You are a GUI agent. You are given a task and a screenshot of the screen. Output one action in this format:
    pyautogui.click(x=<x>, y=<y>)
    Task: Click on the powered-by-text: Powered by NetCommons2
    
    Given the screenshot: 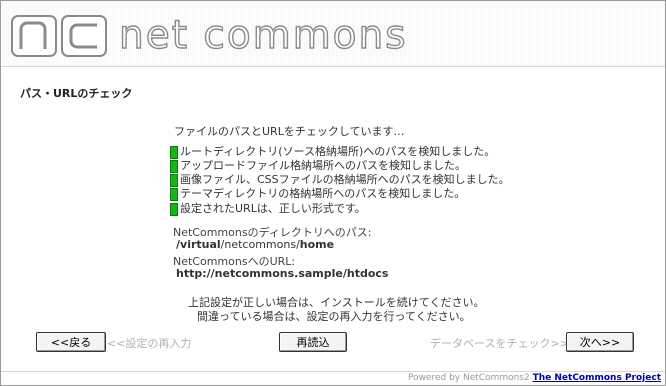 What is the action you would take?
    pyautogui.click(x=468, y=378)
    